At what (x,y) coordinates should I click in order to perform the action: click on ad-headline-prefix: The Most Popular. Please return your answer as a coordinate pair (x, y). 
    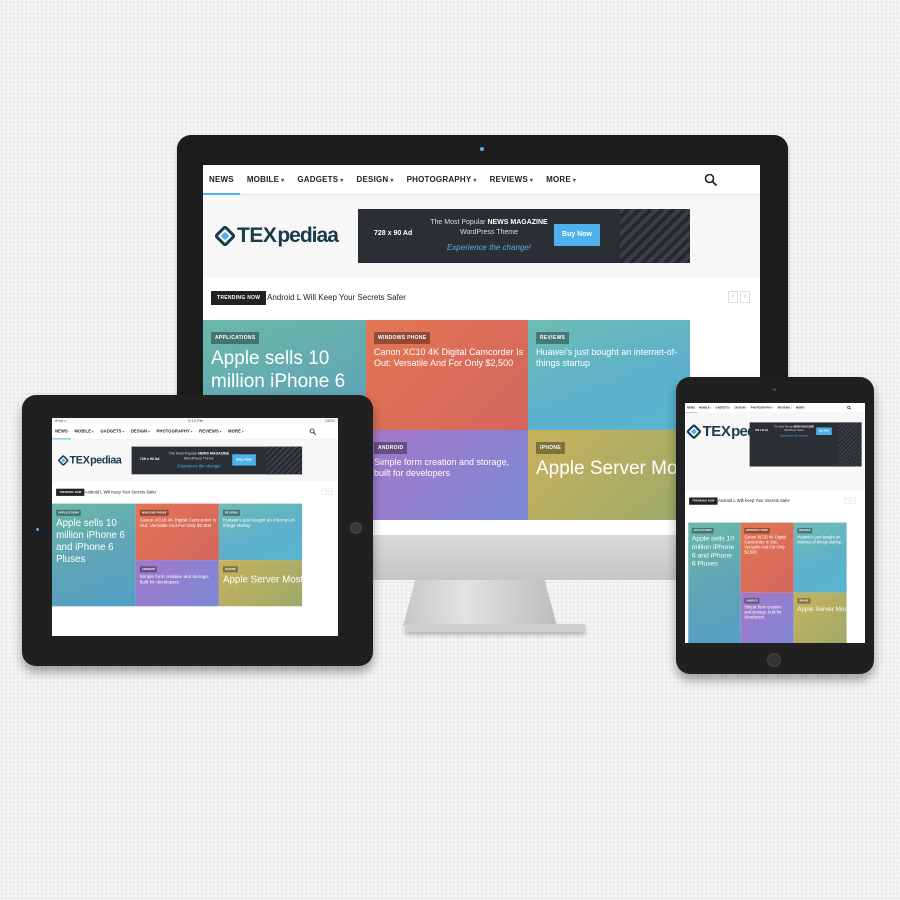
    Looking at the image, I should click on (183, 453).